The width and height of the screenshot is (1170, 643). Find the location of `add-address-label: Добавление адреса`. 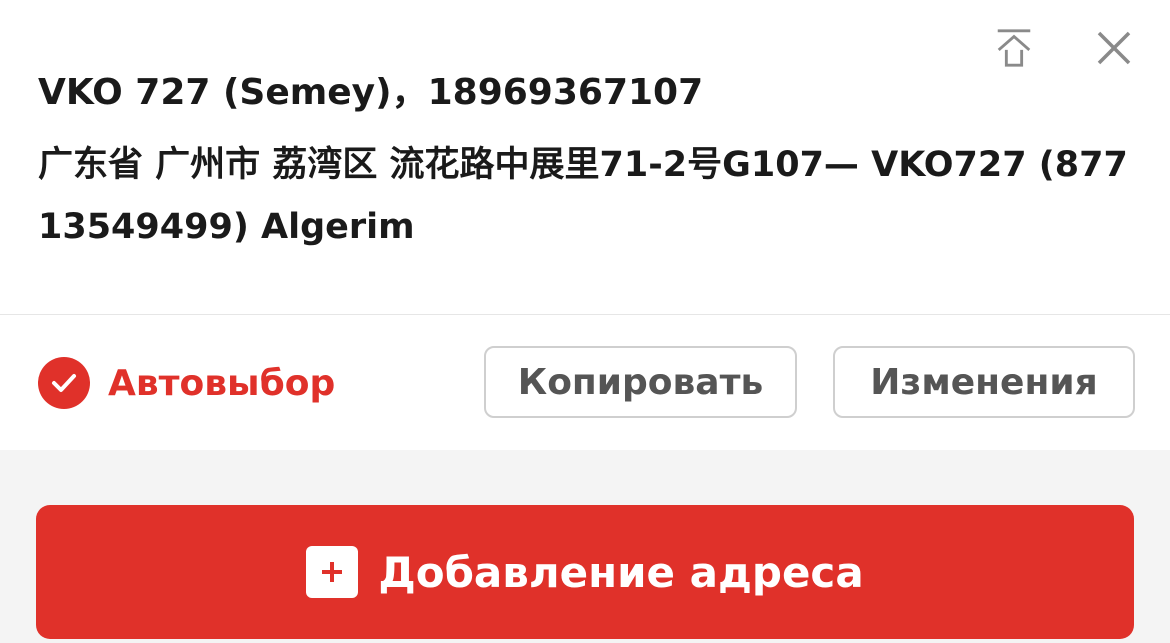

add-address-label: Добавление адреса is located at coordinates (621, 572).